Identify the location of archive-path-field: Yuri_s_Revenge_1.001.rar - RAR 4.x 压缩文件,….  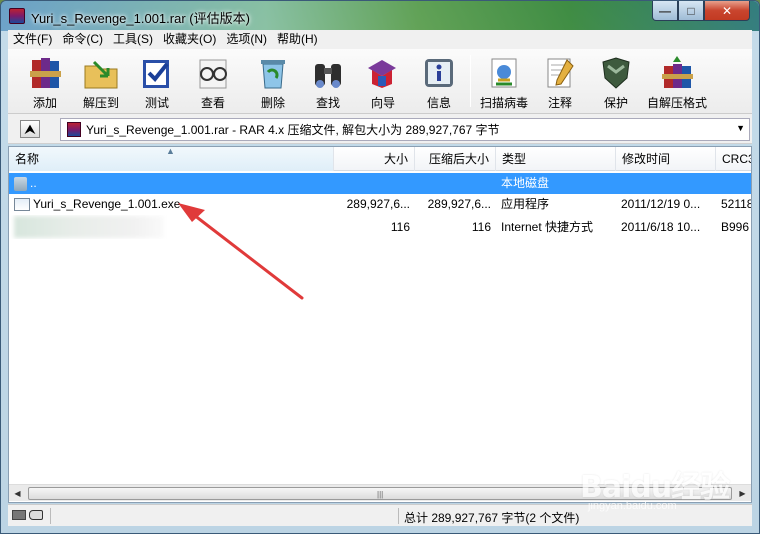
(405, 129).